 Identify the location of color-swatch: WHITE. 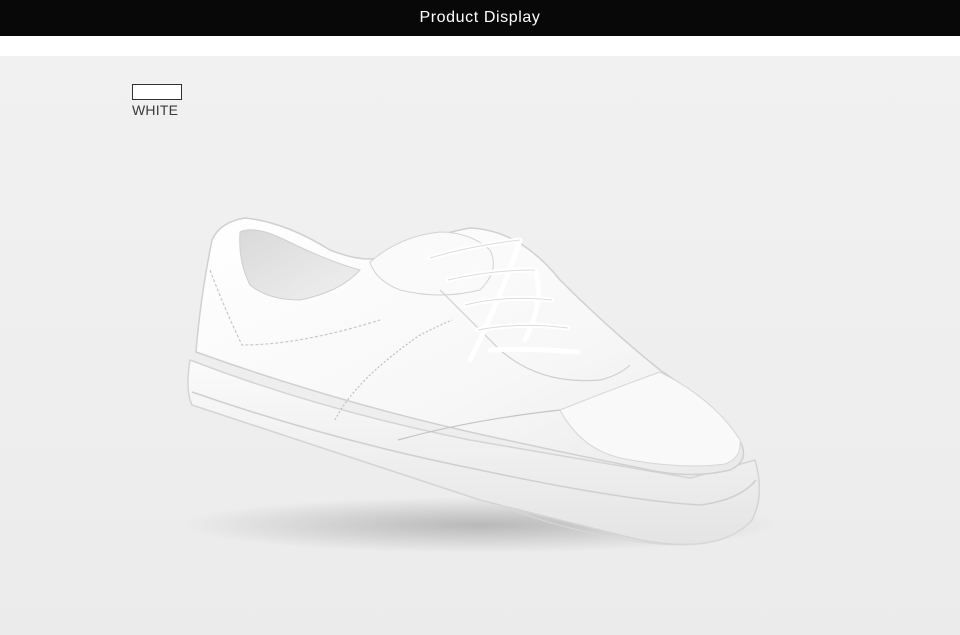
(162, 101).